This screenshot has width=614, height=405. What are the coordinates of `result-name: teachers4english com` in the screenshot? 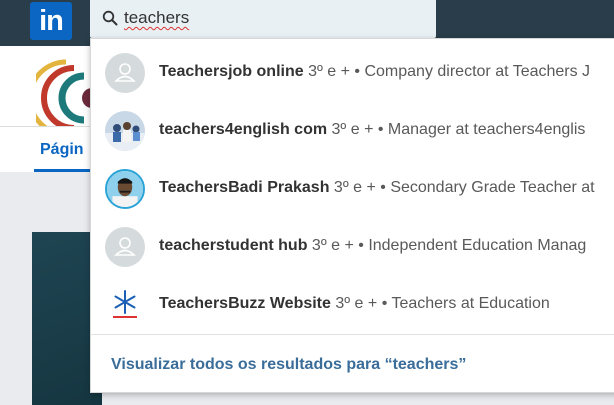 It's located at (243, 129).